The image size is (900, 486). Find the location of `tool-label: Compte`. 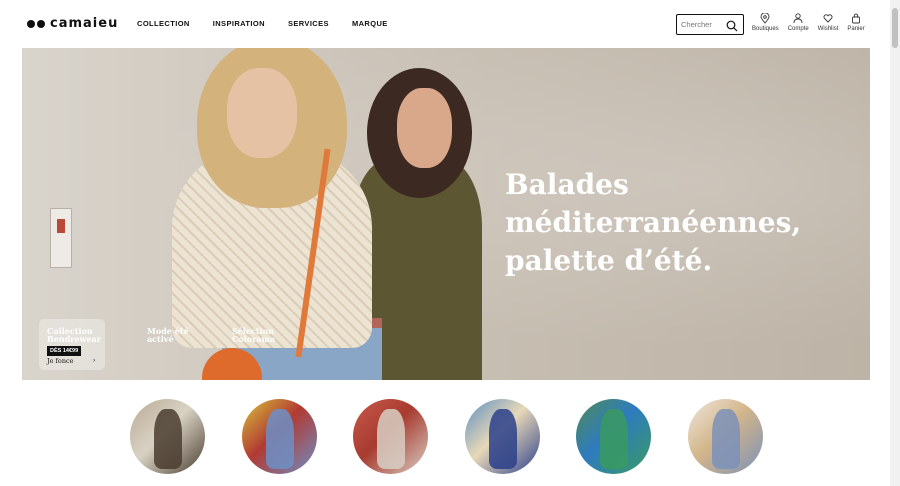

tool-label: Compte is located at coordinates (798, 29).